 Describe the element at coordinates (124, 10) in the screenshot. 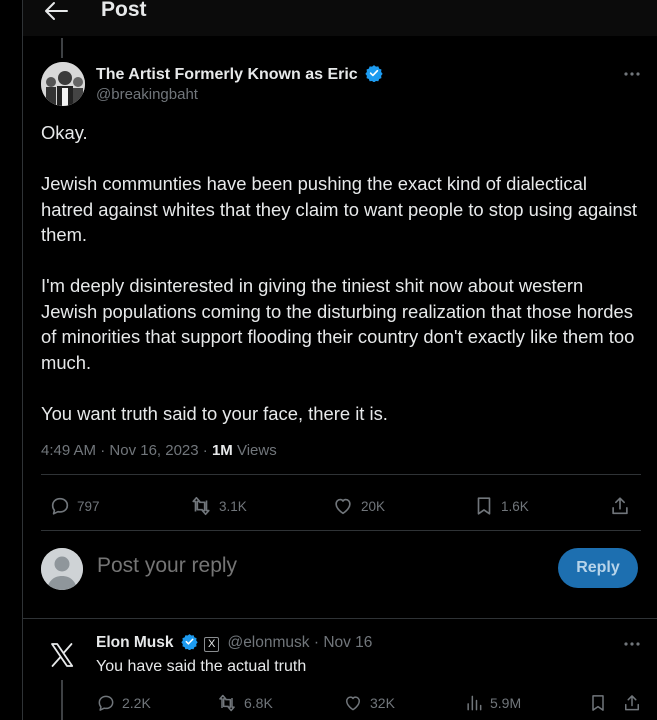

I see `page-title: Post` at that location.